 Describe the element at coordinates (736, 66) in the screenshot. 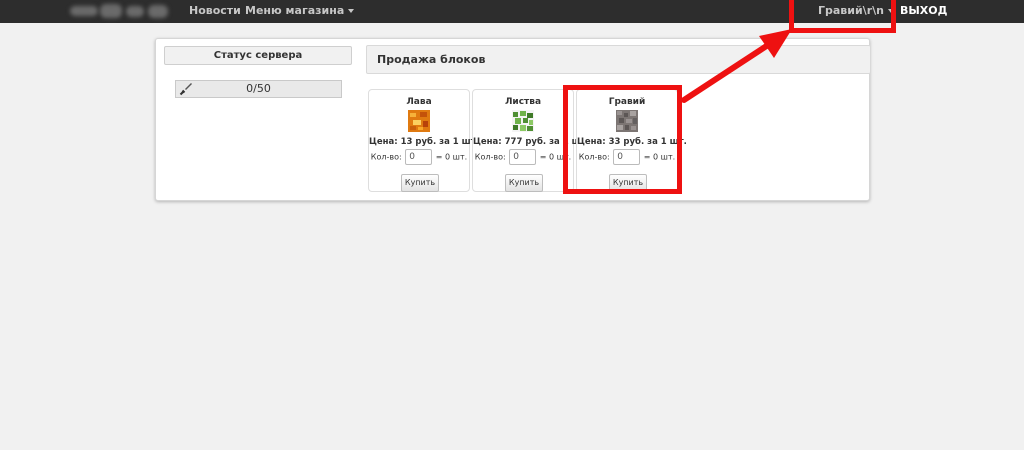

I see `annotation-arrow` at that location.